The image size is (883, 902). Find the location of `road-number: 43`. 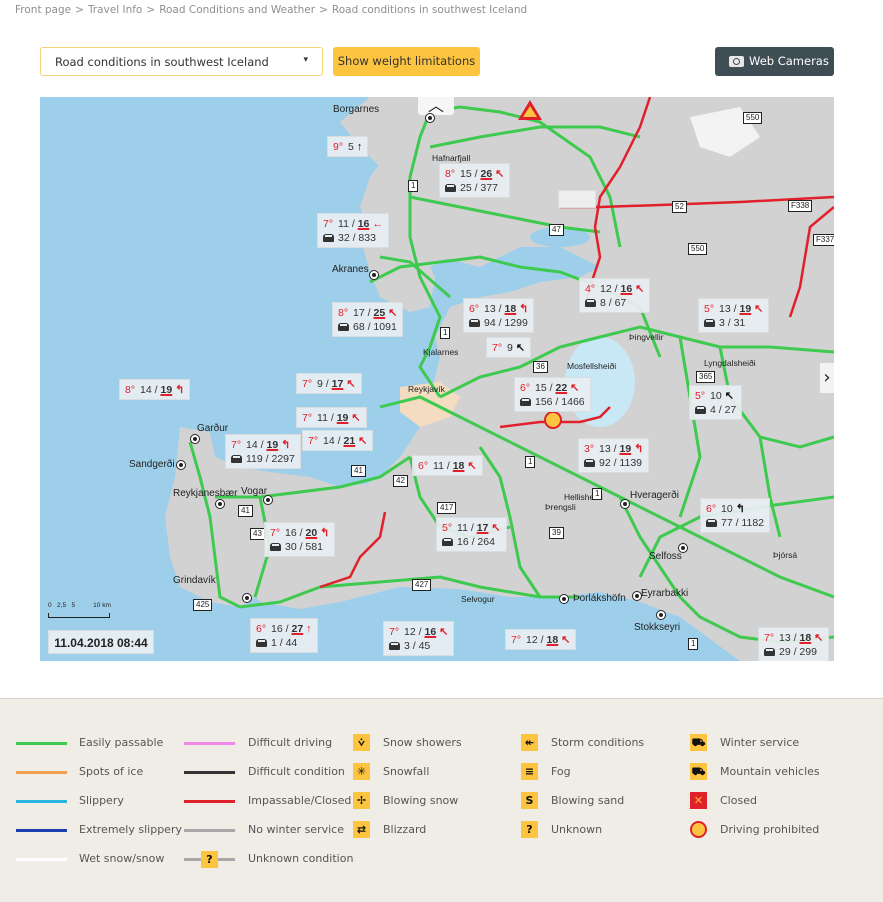

road-number: 43 is located at coordinates (257, 534).